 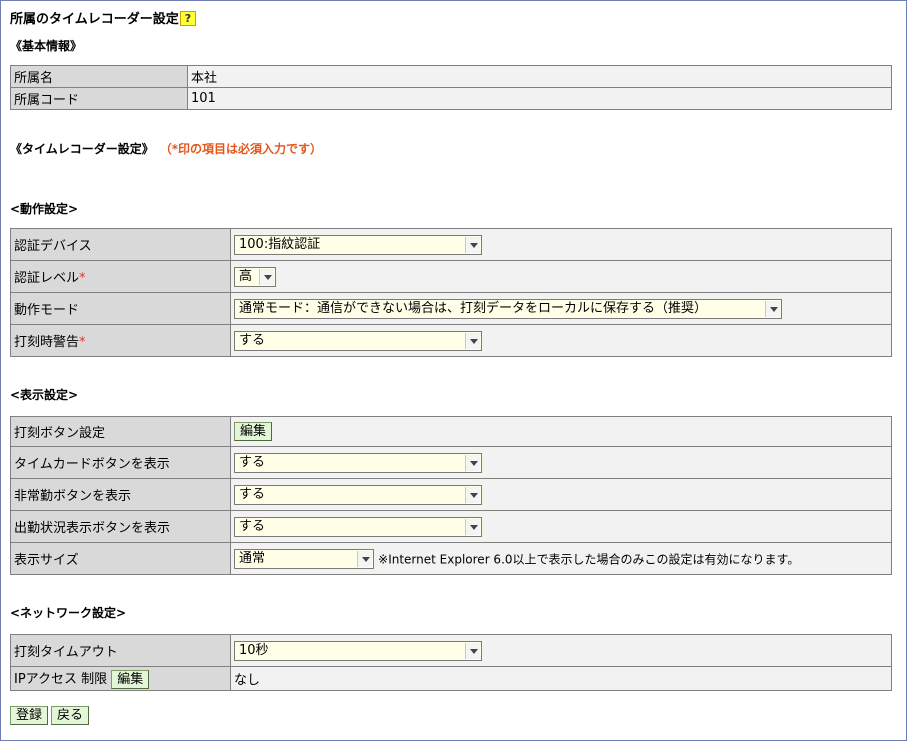 I want to click on auth-level-label: 認証レベル*, so click(x=120, y=276).